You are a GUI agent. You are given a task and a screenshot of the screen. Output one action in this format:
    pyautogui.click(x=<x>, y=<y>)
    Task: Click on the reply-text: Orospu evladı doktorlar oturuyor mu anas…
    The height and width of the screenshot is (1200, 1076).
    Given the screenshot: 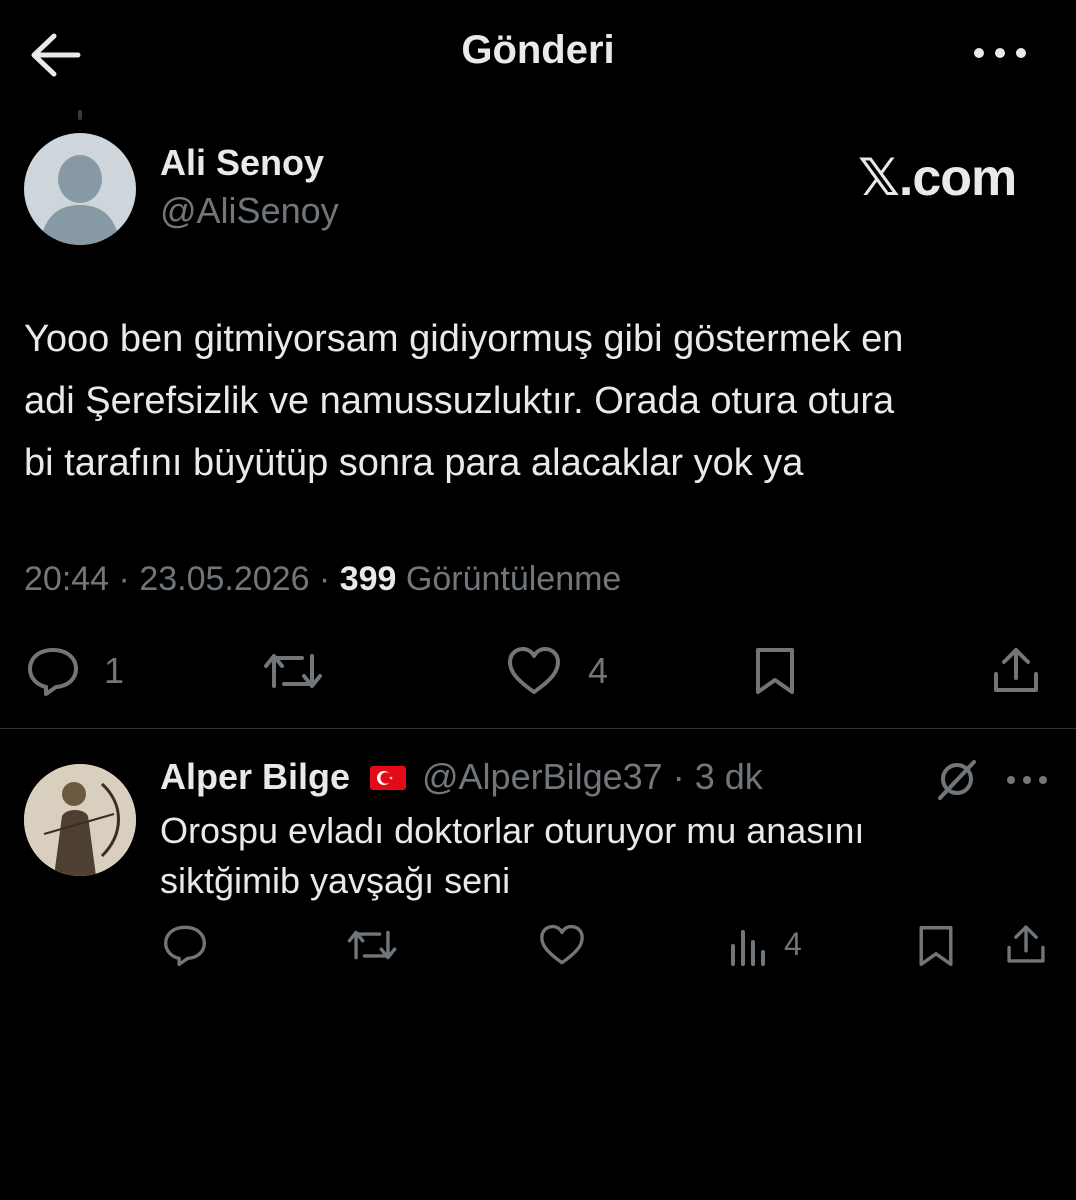 What is the action you would take?
    pyautogui.click(x=512, y=855)
    